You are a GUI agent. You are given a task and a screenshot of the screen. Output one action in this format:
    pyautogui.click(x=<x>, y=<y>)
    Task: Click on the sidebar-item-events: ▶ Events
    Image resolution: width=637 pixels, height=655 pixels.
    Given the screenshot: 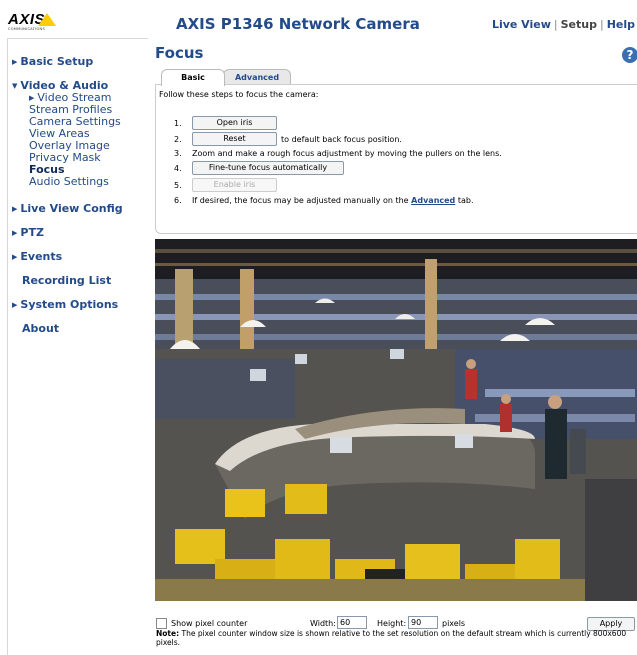 What is the action you would take?
    pyautogui.click(x=37, y=256)
    